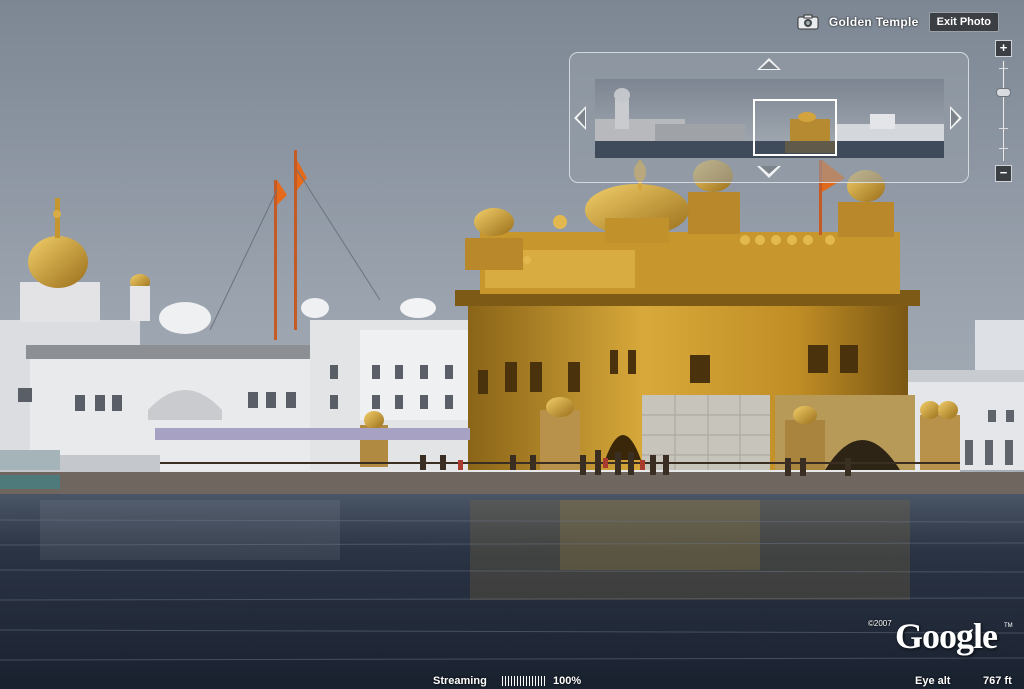  I want to click on place-title: Golden Temple, so click(873, 22).